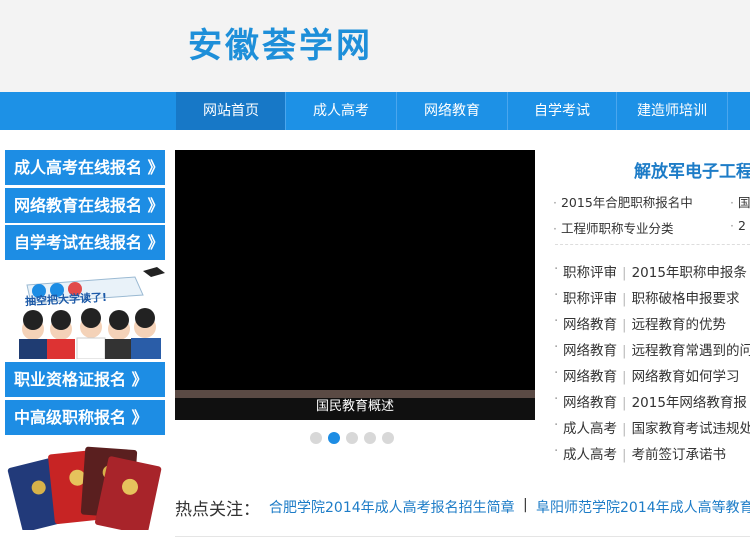  I want to click on news-item: · 成人高考 | 国家教育考试违规处, so click(652, 427).